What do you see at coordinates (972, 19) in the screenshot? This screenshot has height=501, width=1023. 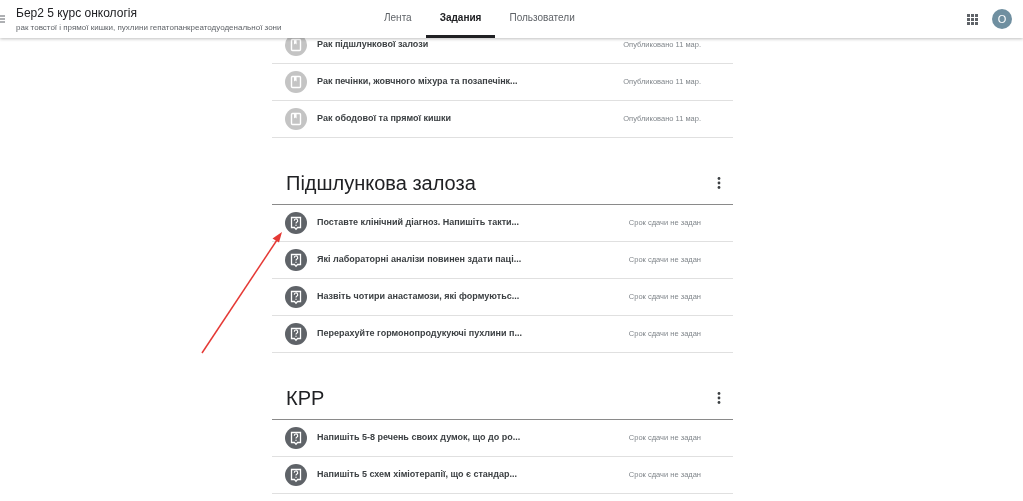 I see `apps-grid-icon` at bounding box center [972, 19].